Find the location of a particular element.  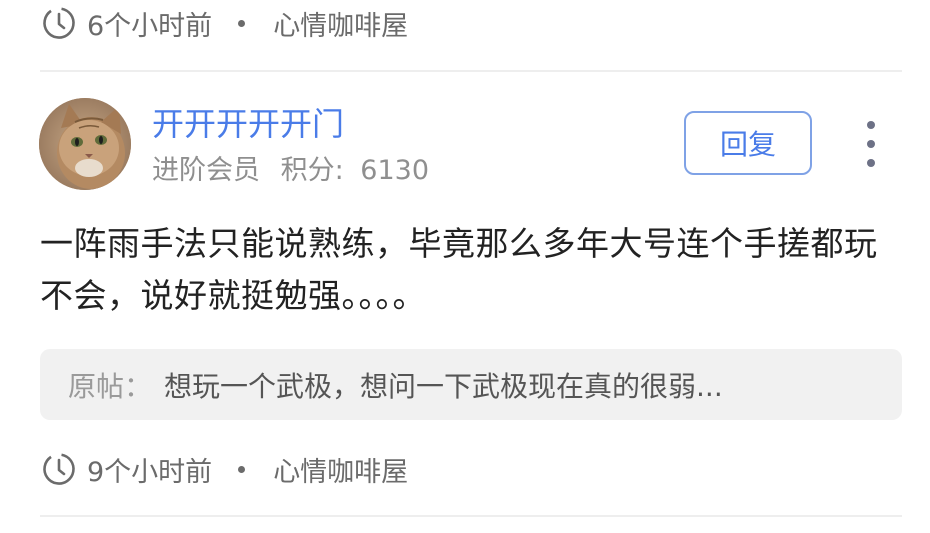

post-time: 9个小时前 is located at coordinates (150, 472).